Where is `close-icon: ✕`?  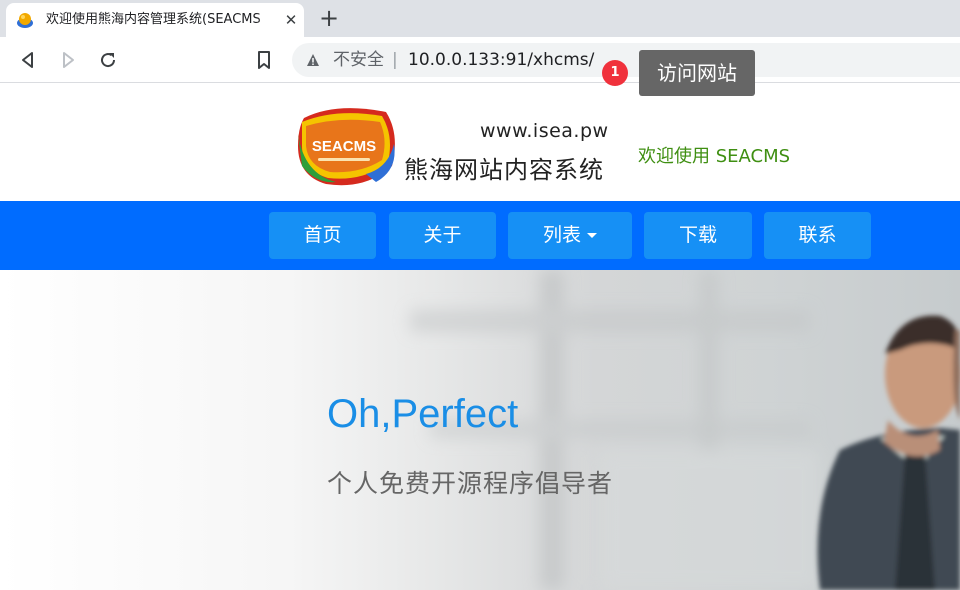
close-icon: ✕ is located at coordinates (291, 20).